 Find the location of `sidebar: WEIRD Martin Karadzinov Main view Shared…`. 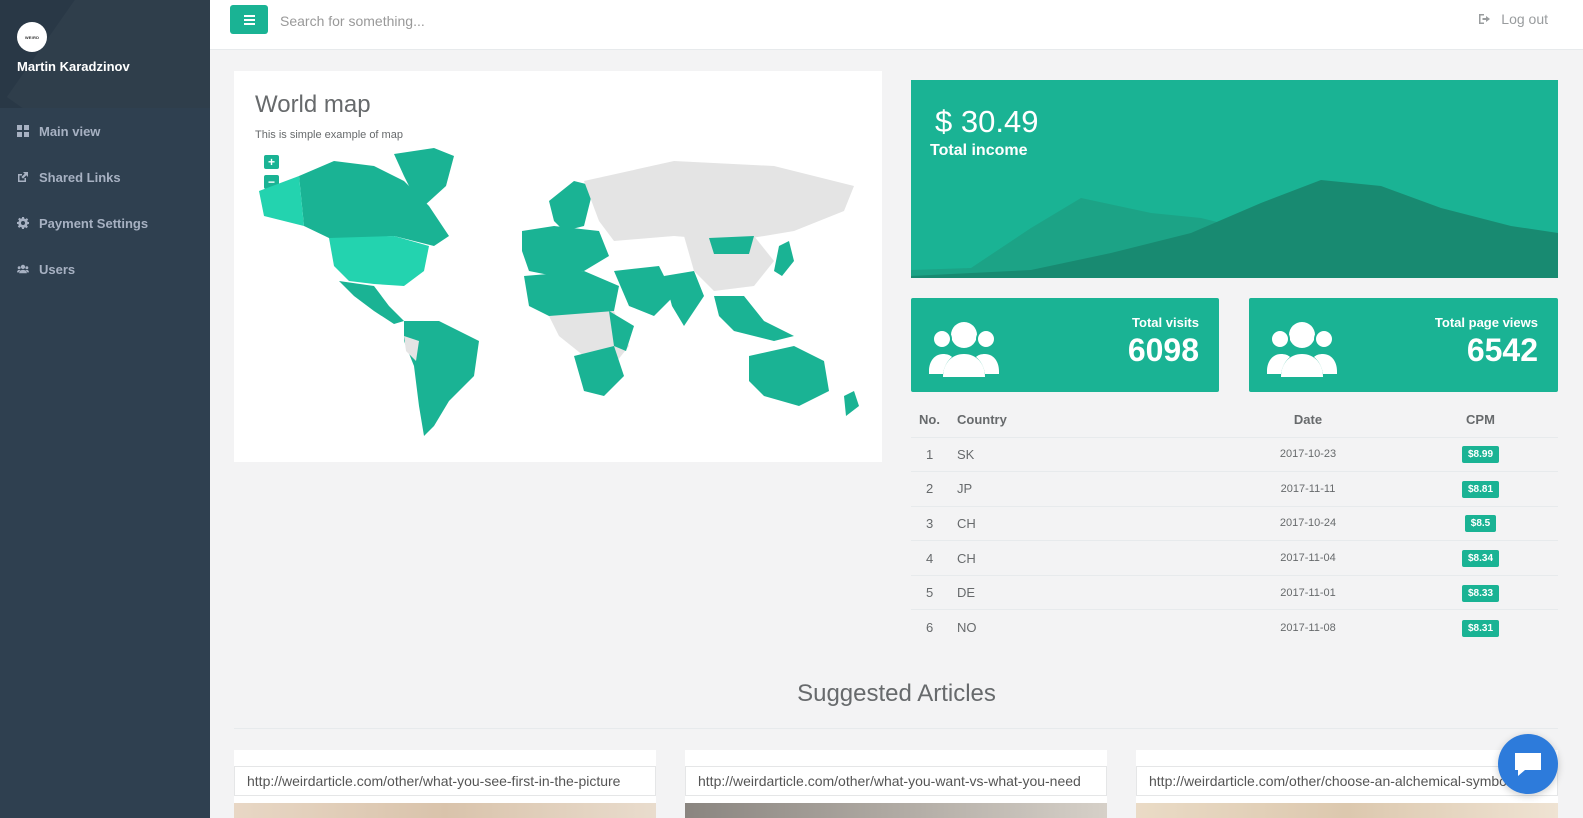

sidebar: WEIRD Martin Karadzinov Main view Shared… is located at coordinates (105, 409).